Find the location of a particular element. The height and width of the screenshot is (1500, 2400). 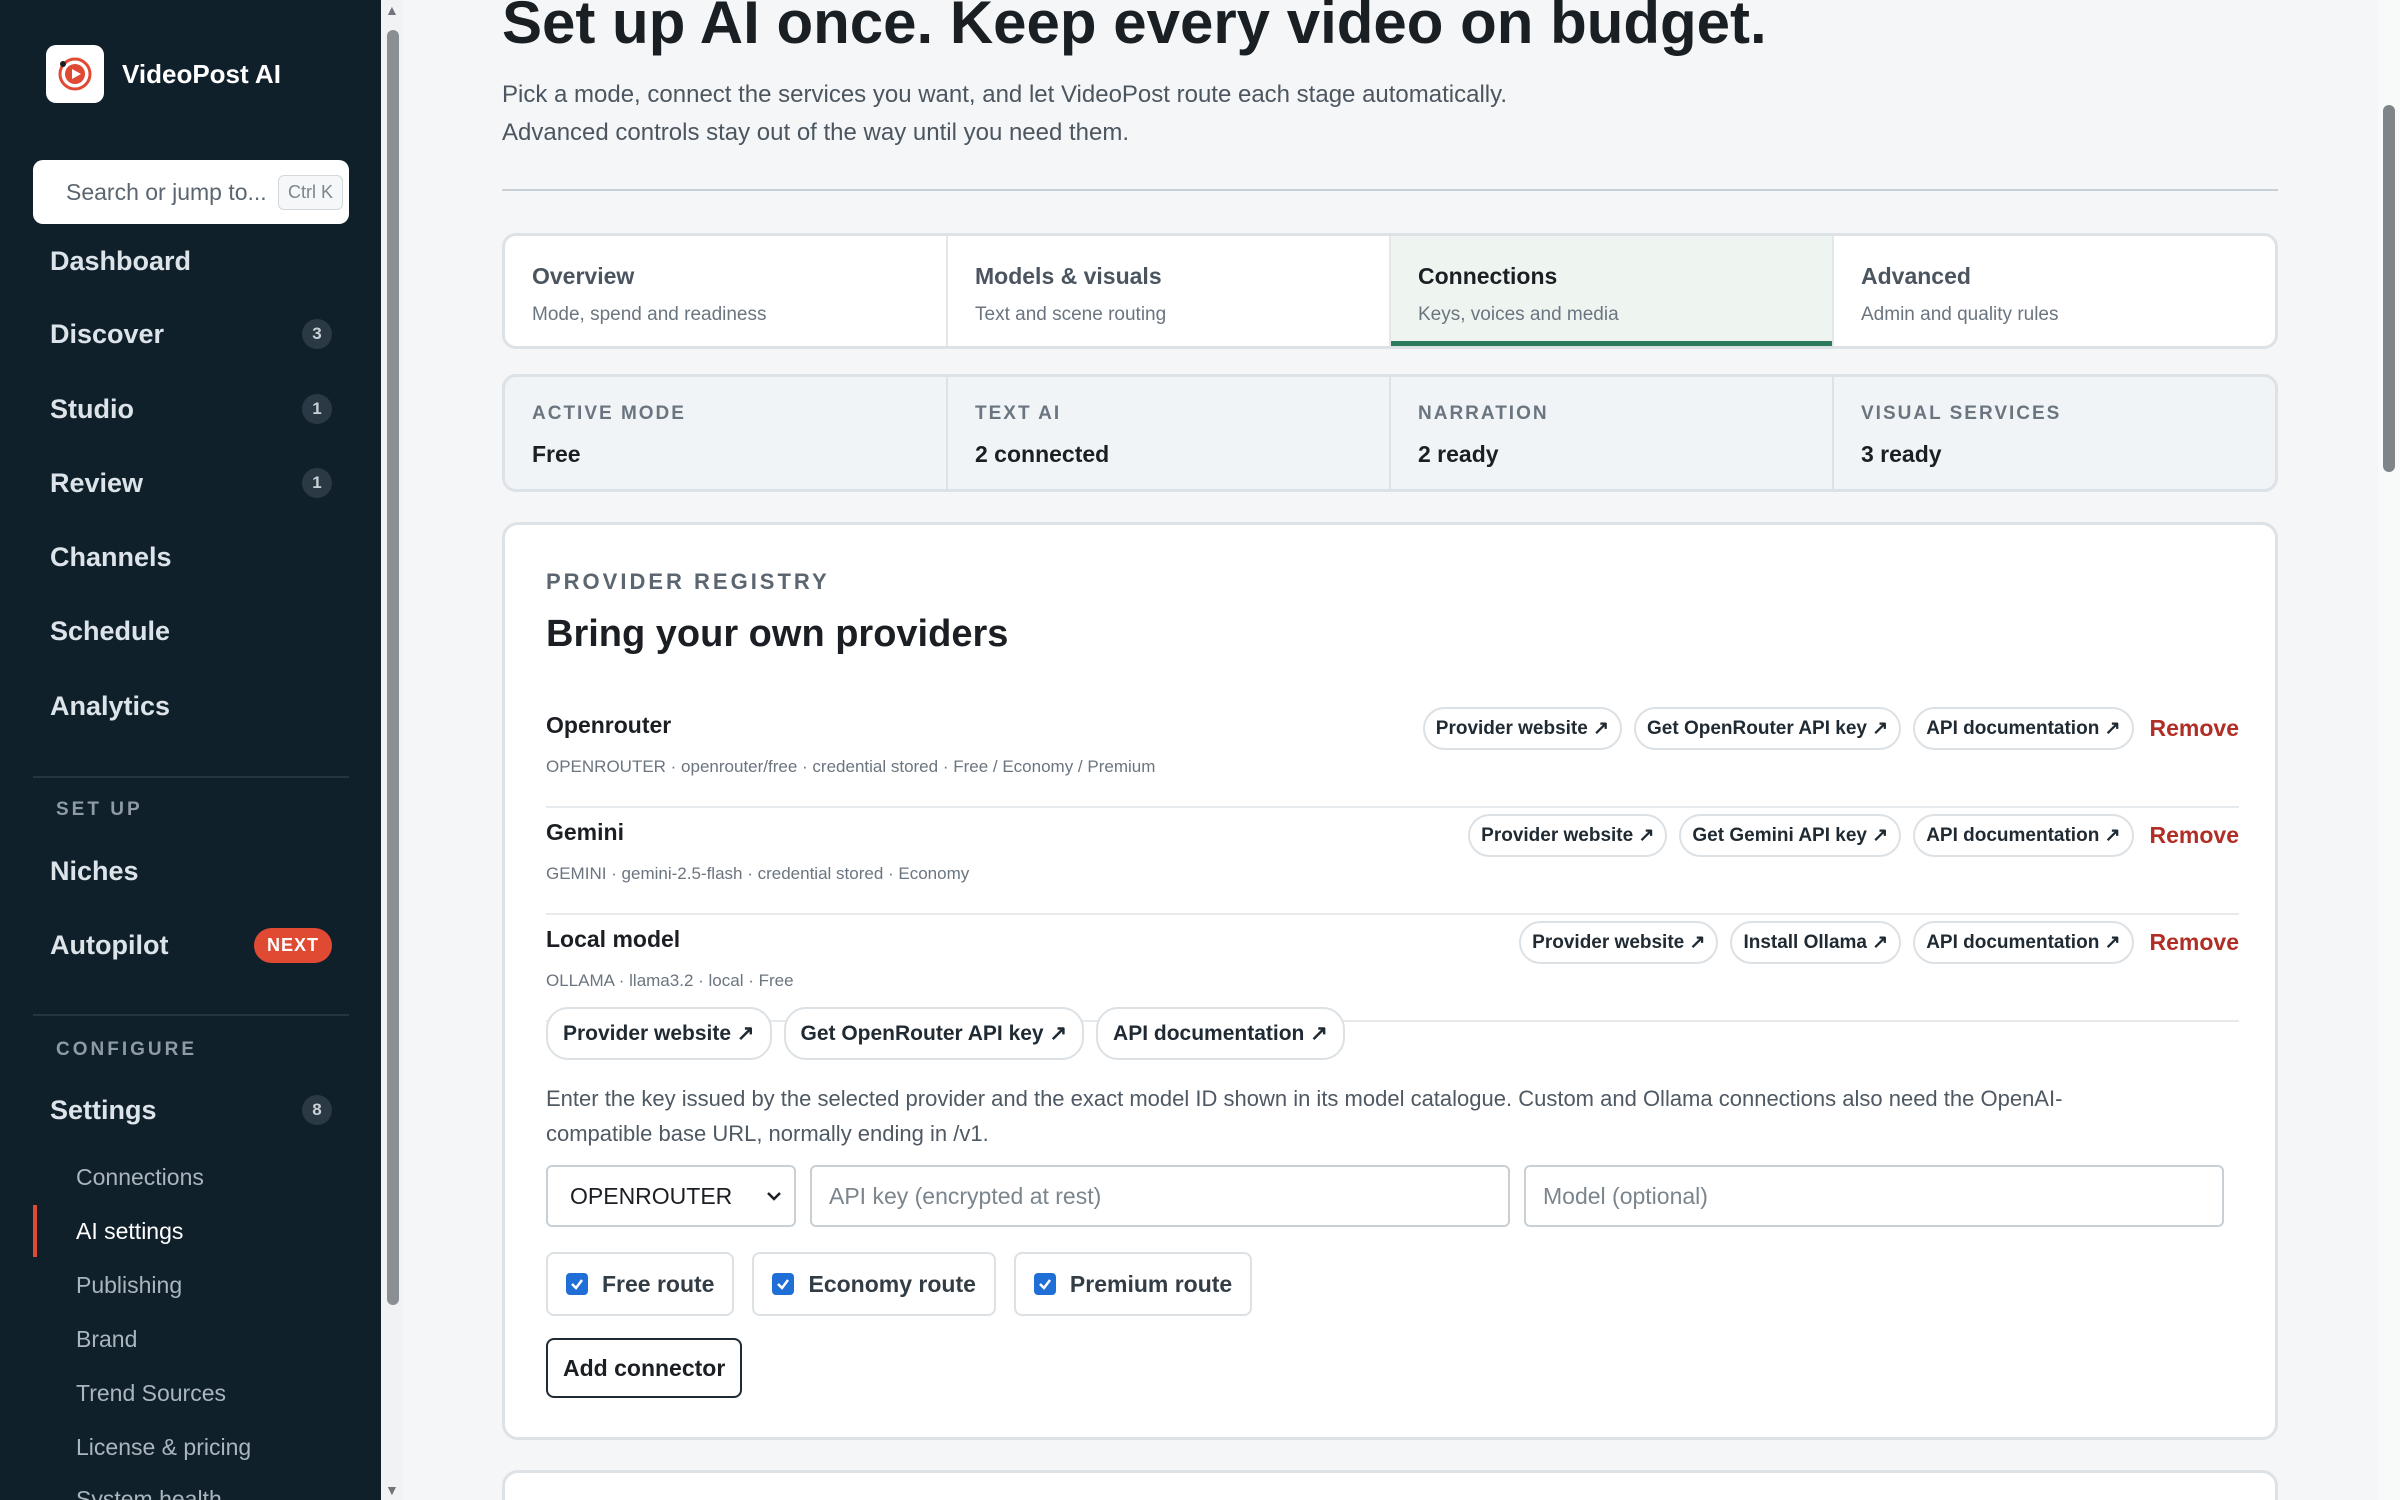

route-options: Free route Economy route Premium route is located at coordinates (899, 1284).